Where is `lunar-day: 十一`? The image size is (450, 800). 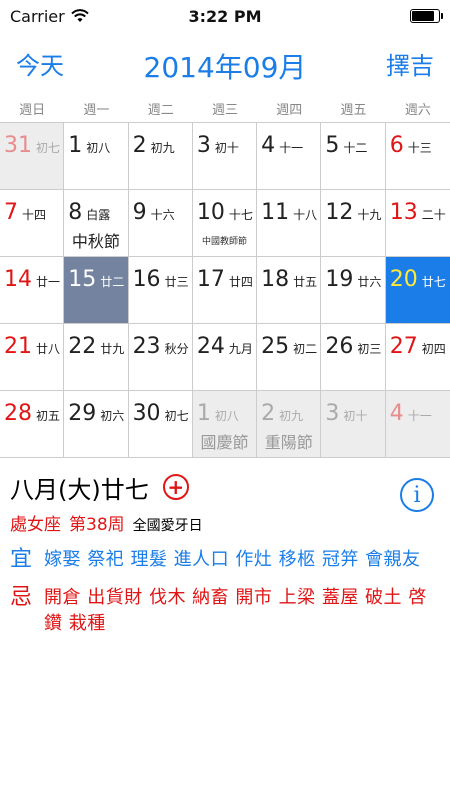 lunar-day: 十一 is located at coordinates (419, 416).